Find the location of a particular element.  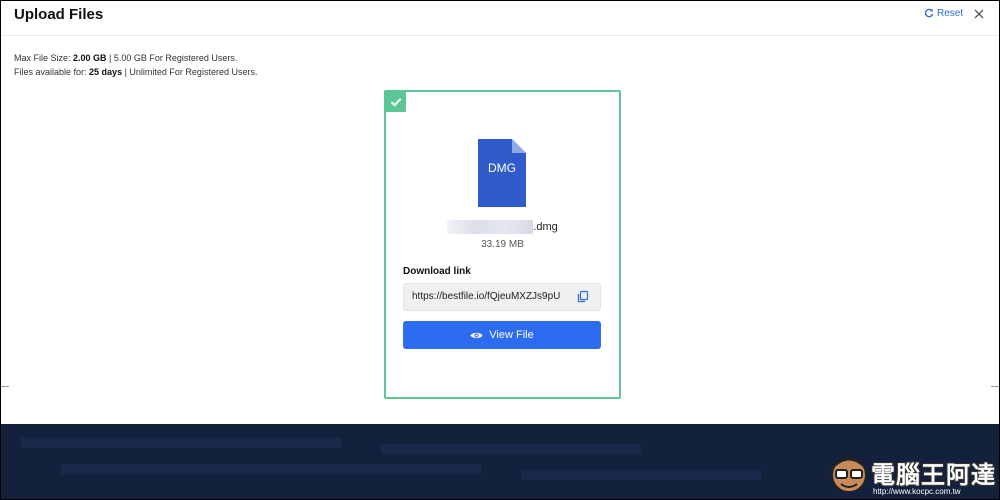

file-type-icon: DMG is located at coordinates (502, 173).